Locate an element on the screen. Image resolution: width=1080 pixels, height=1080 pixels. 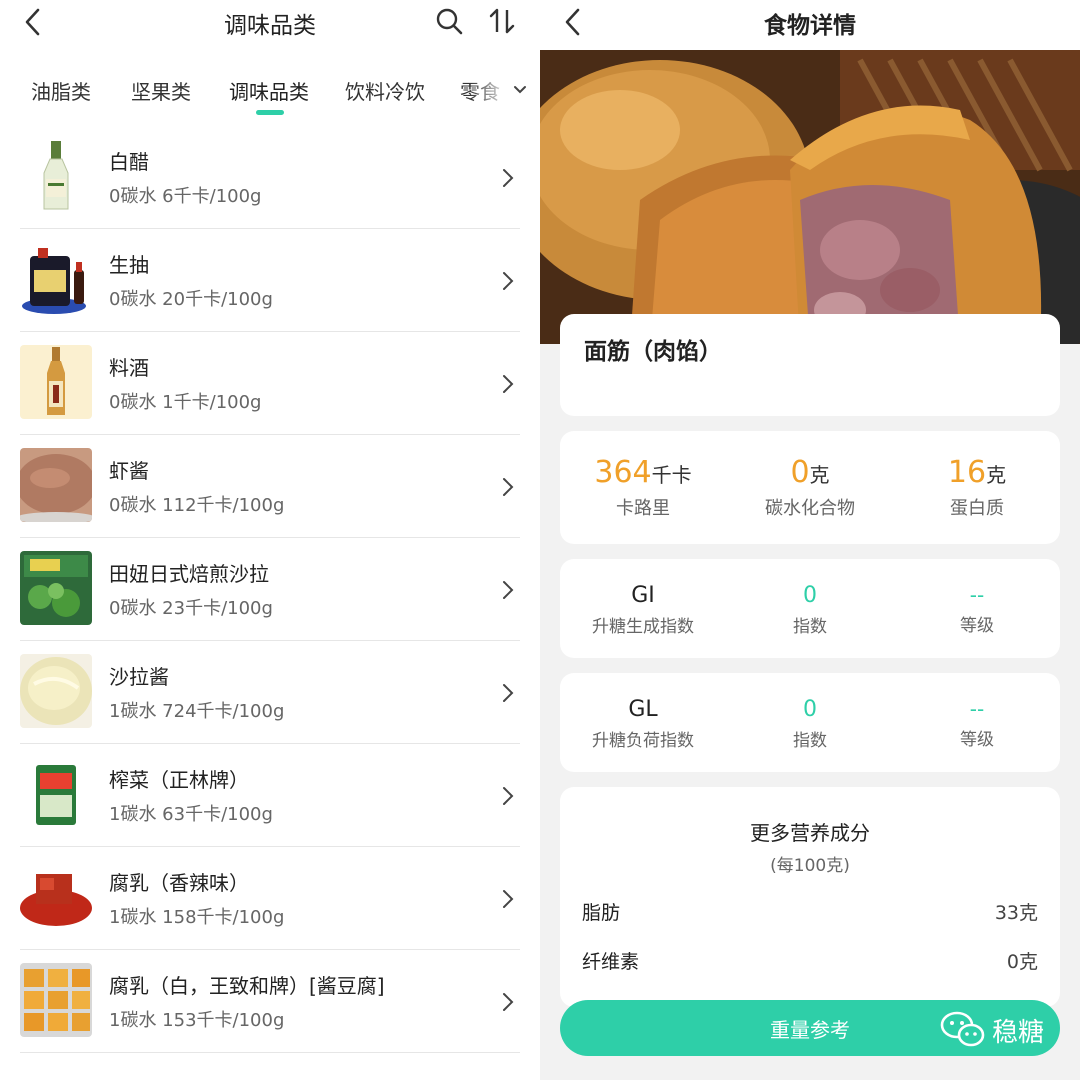
food-summary: 0碳水 112千卡/100g is located at coordinates (197, 505).